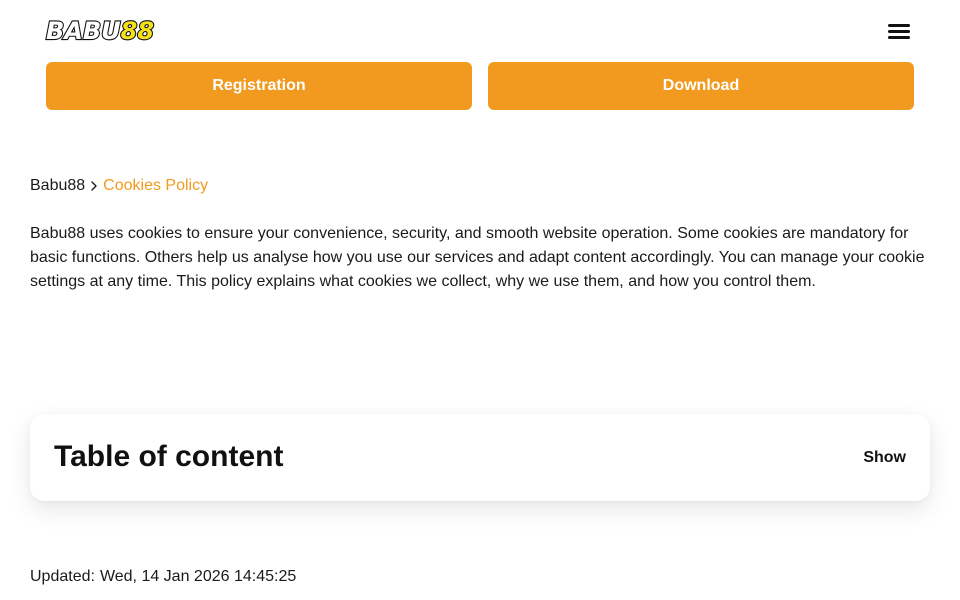  I want to click on site-logo: BABU88, so click(100, 31).